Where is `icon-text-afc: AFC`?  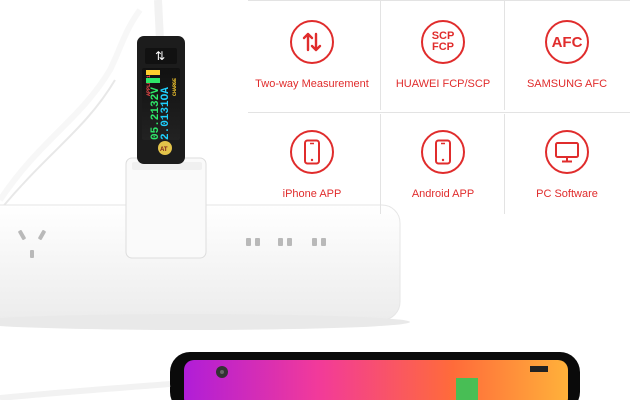
icon-text-afc: AFC is located at coordinates (567, 42).